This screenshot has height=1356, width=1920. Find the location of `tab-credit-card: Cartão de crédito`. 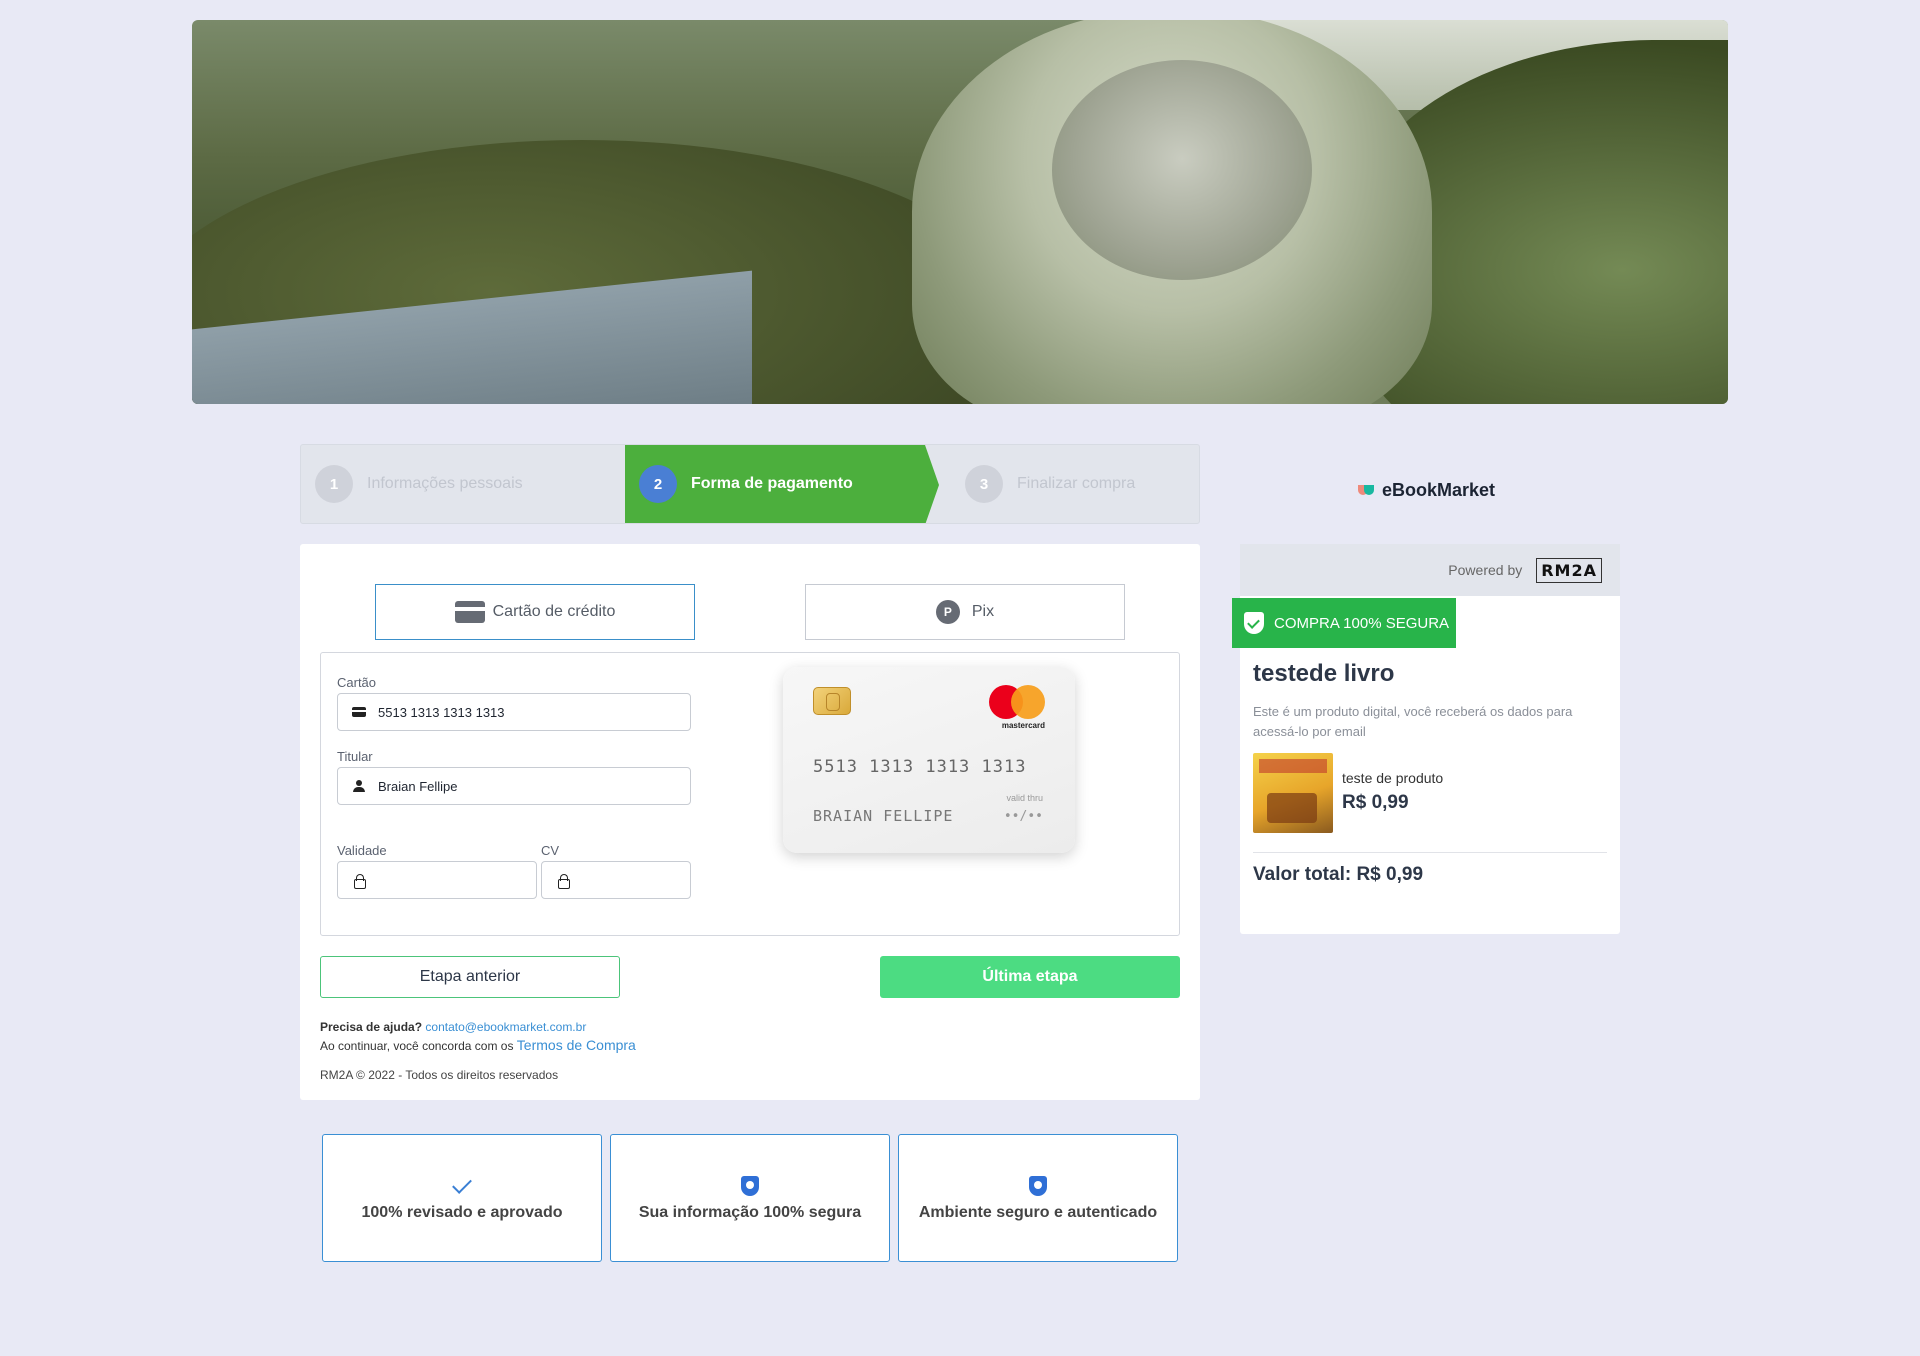

tab-credit-card: Cartão de crédito is located at coordinates (535, 612).